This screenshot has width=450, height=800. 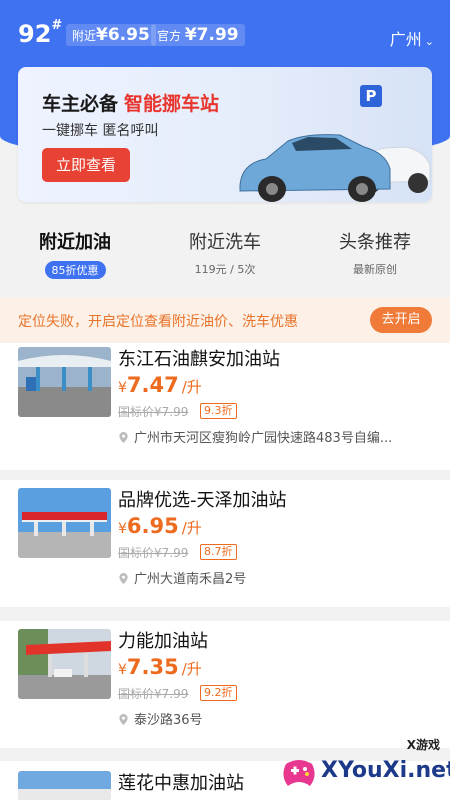 What do you see at coordinates (218, 411) in the screenshot?
I see `discount-badge: 9.3折` at bounding box center [218, 411].